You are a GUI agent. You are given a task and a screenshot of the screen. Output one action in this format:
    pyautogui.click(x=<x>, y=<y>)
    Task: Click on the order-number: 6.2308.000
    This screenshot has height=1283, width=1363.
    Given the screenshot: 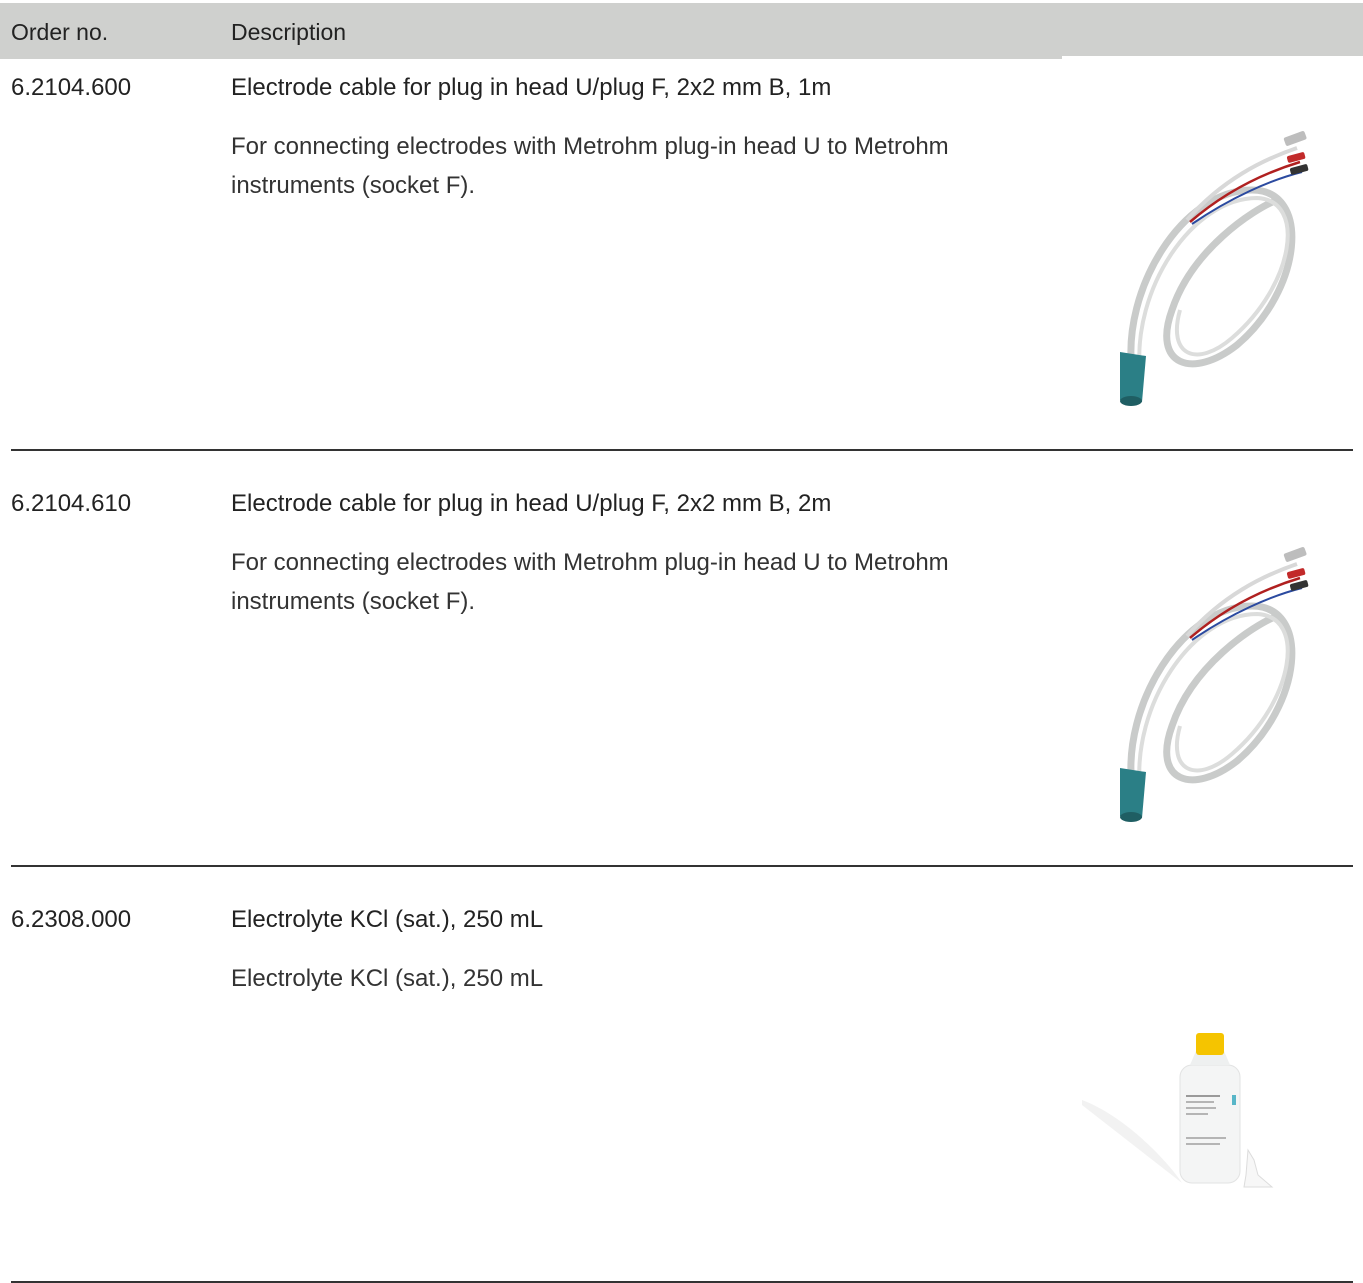 What is the action you would take?
    pyautogui.click(x=71, y=919)
    